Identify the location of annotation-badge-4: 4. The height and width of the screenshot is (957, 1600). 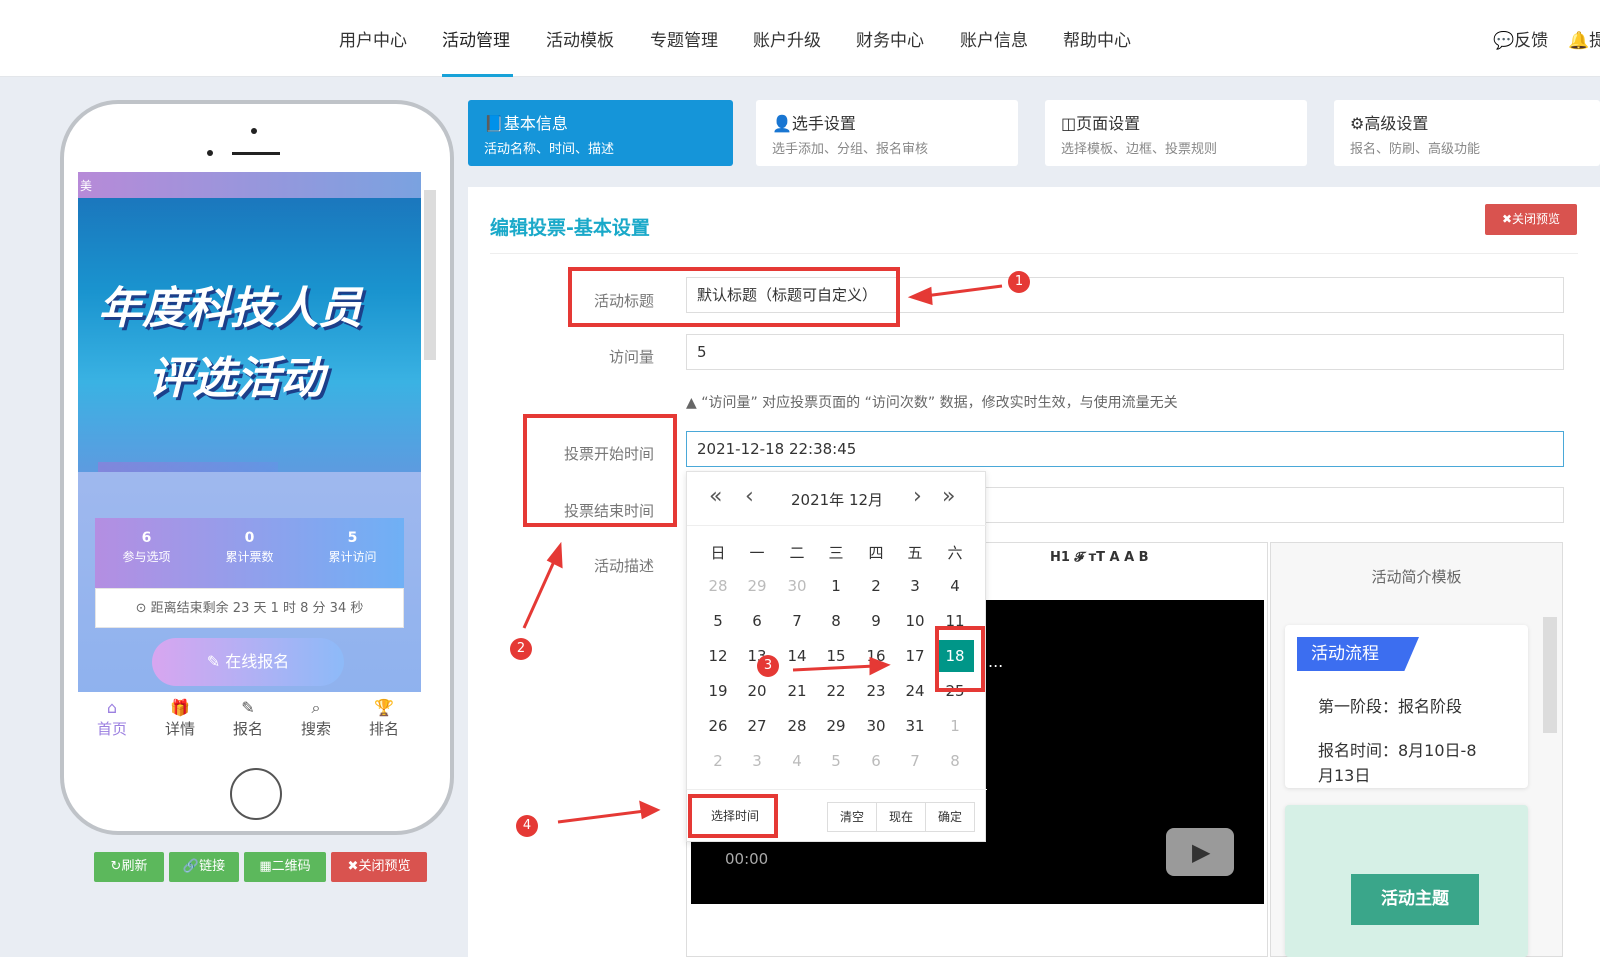
(527, 826).